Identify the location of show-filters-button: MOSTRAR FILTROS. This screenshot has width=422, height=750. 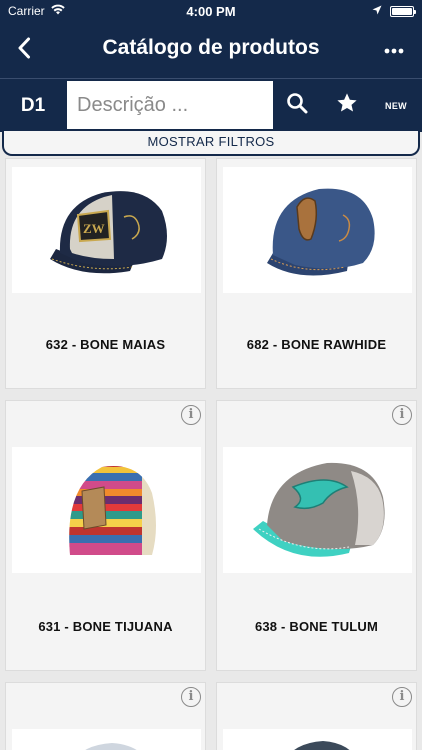
(211, 143).